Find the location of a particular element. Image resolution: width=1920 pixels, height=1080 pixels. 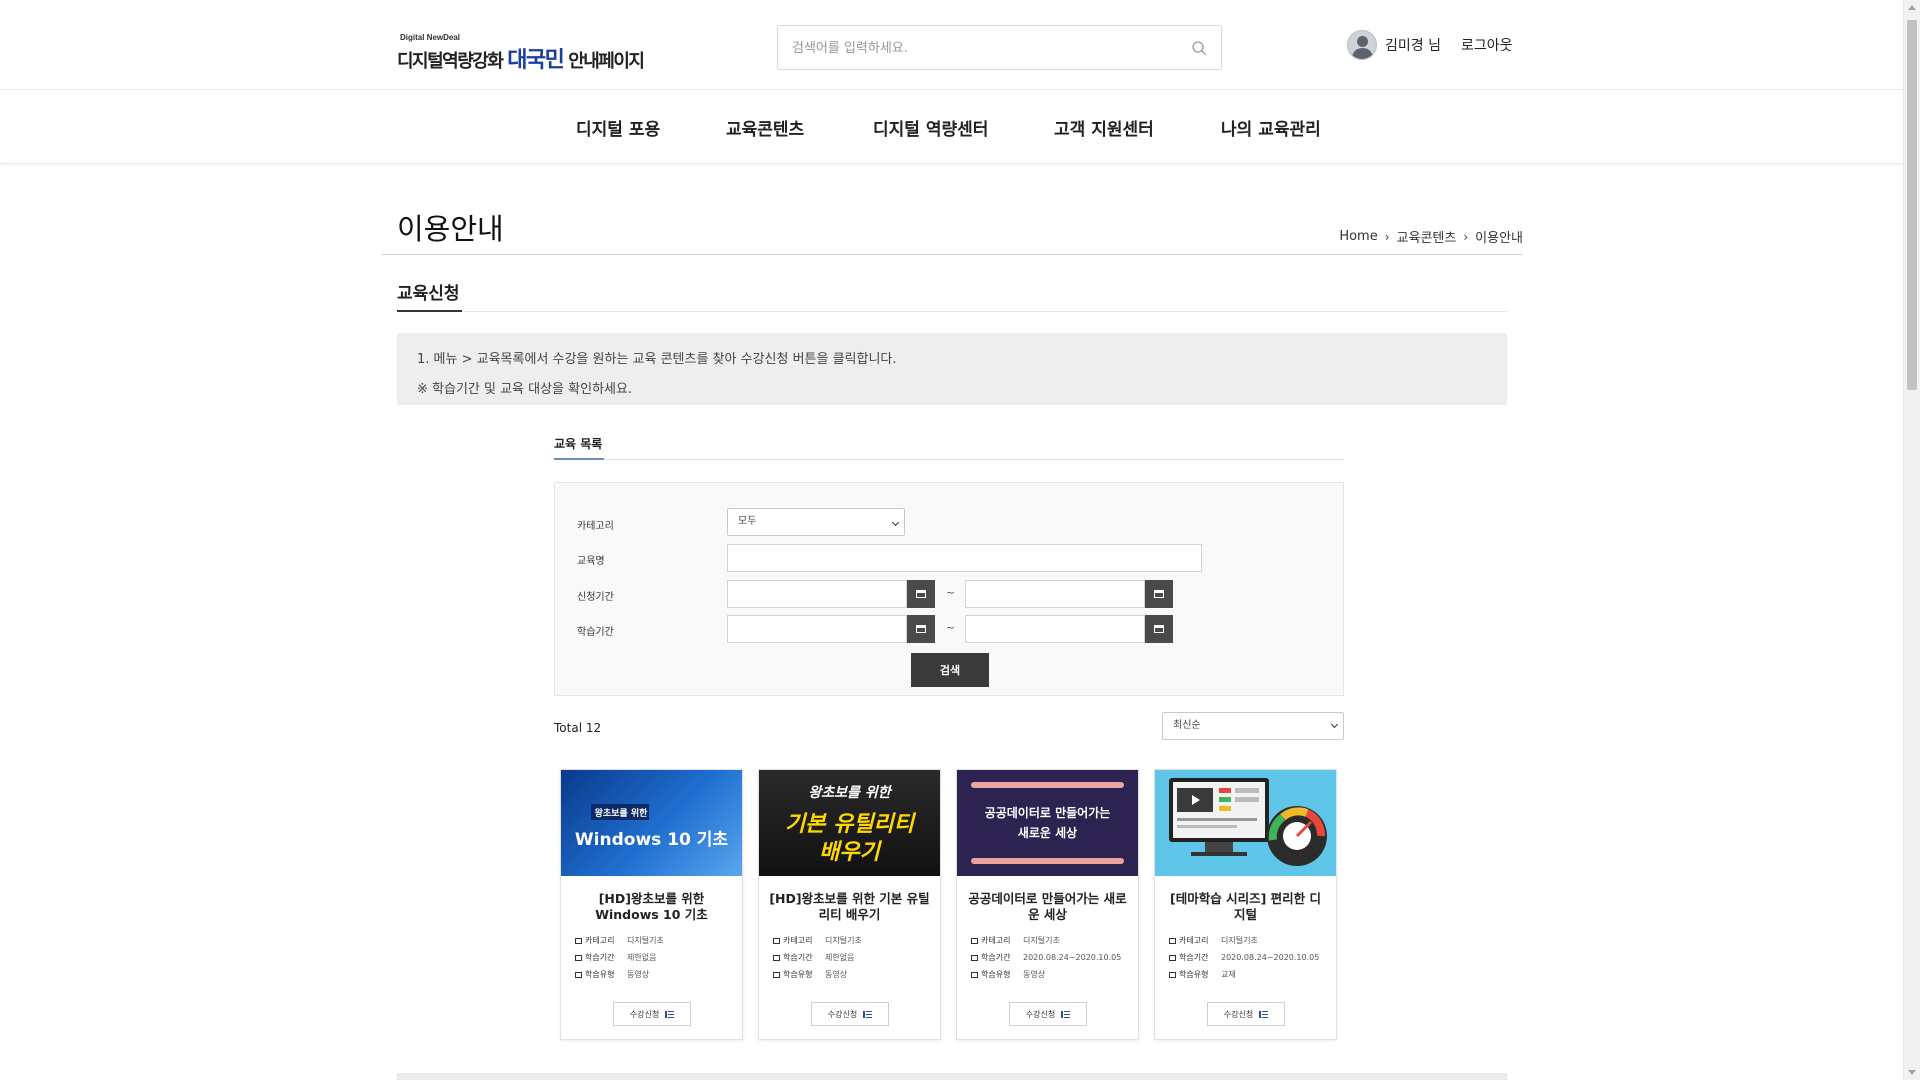

nav-edu-contents: 교육콘텐츠 is located at coordinates (765, 127).